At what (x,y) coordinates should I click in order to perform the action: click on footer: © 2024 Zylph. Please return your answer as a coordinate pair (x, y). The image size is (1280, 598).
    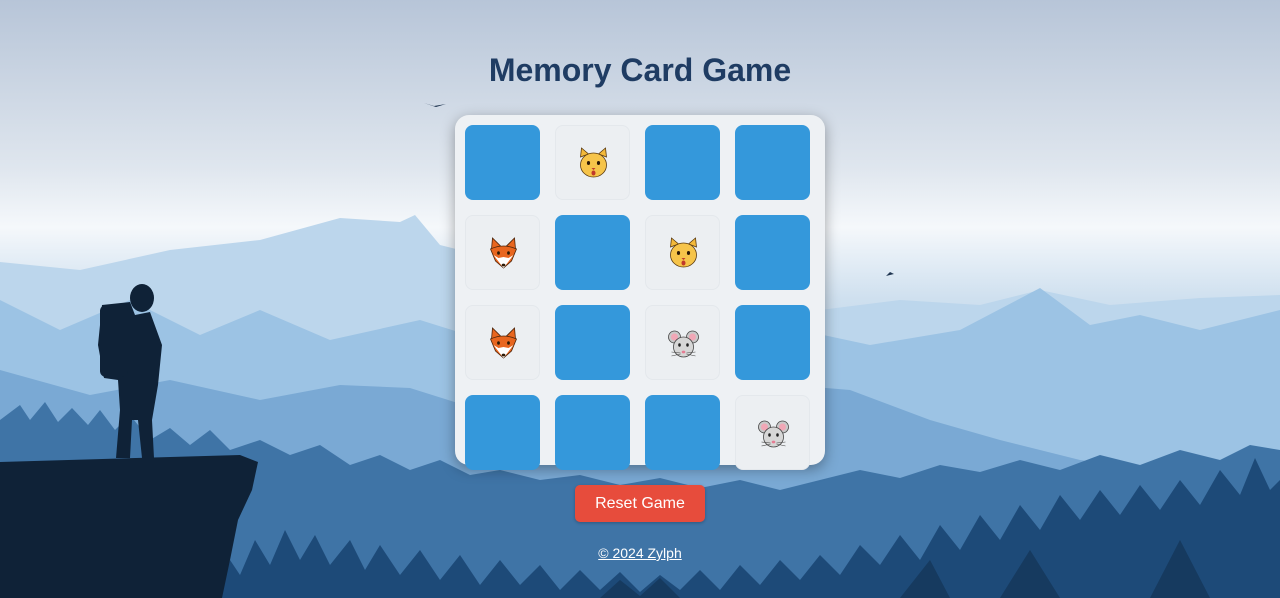
    Looking at the image, I should click on (640, 554).